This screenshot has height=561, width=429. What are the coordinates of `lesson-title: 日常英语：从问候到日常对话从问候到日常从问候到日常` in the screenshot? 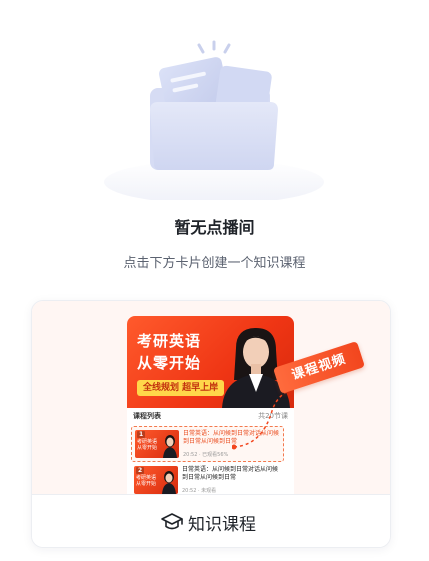 It's located at (230, 473).